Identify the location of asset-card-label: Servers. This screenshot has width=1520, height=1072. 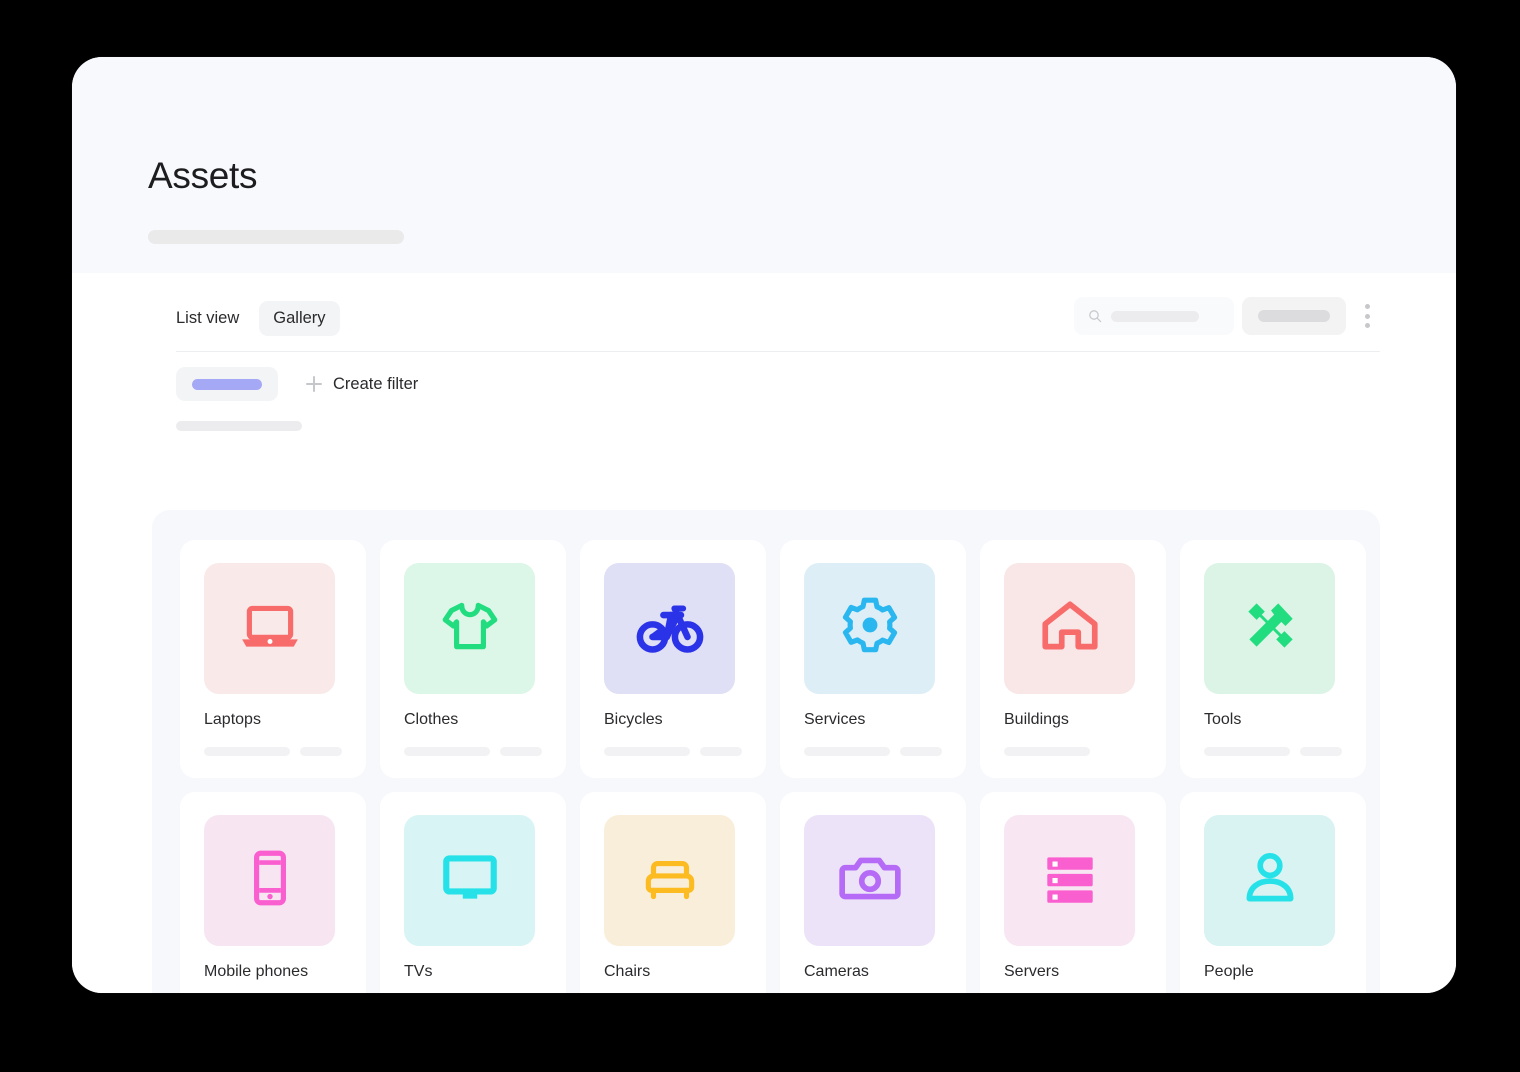
(1032, 971).